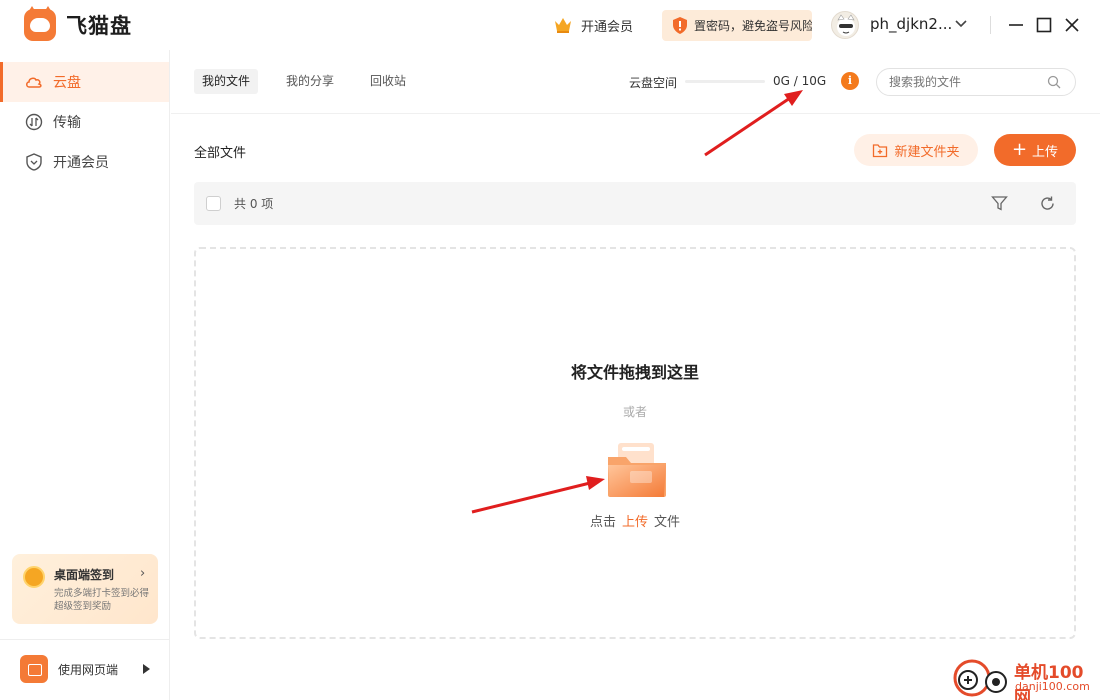 The height and width of the screenshot is (700, 1100). What do you see at coordinates (850, 81) in the screenshot?
I see `info-icon: i` at bounding box center [850, 81].